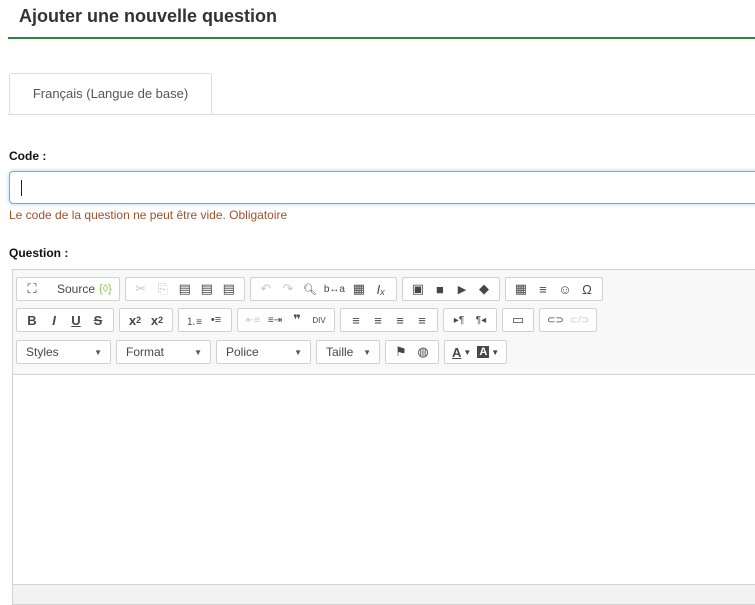 This screenshot has height=605, width=755. I want to click on smiley-icon: ☺, so click(565, 289).